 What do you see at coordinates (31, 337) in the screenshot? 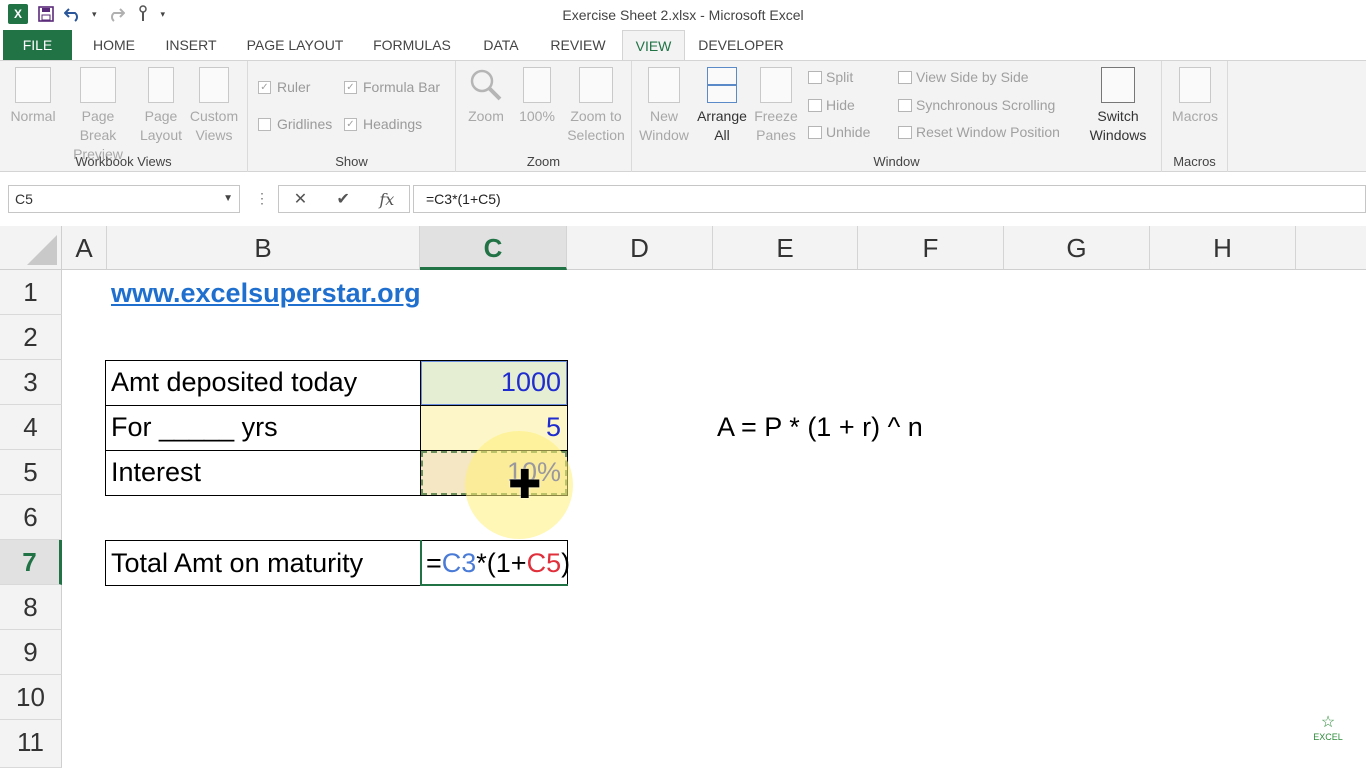
I see `row-header-2: 2` at bounding box center [31, 337].